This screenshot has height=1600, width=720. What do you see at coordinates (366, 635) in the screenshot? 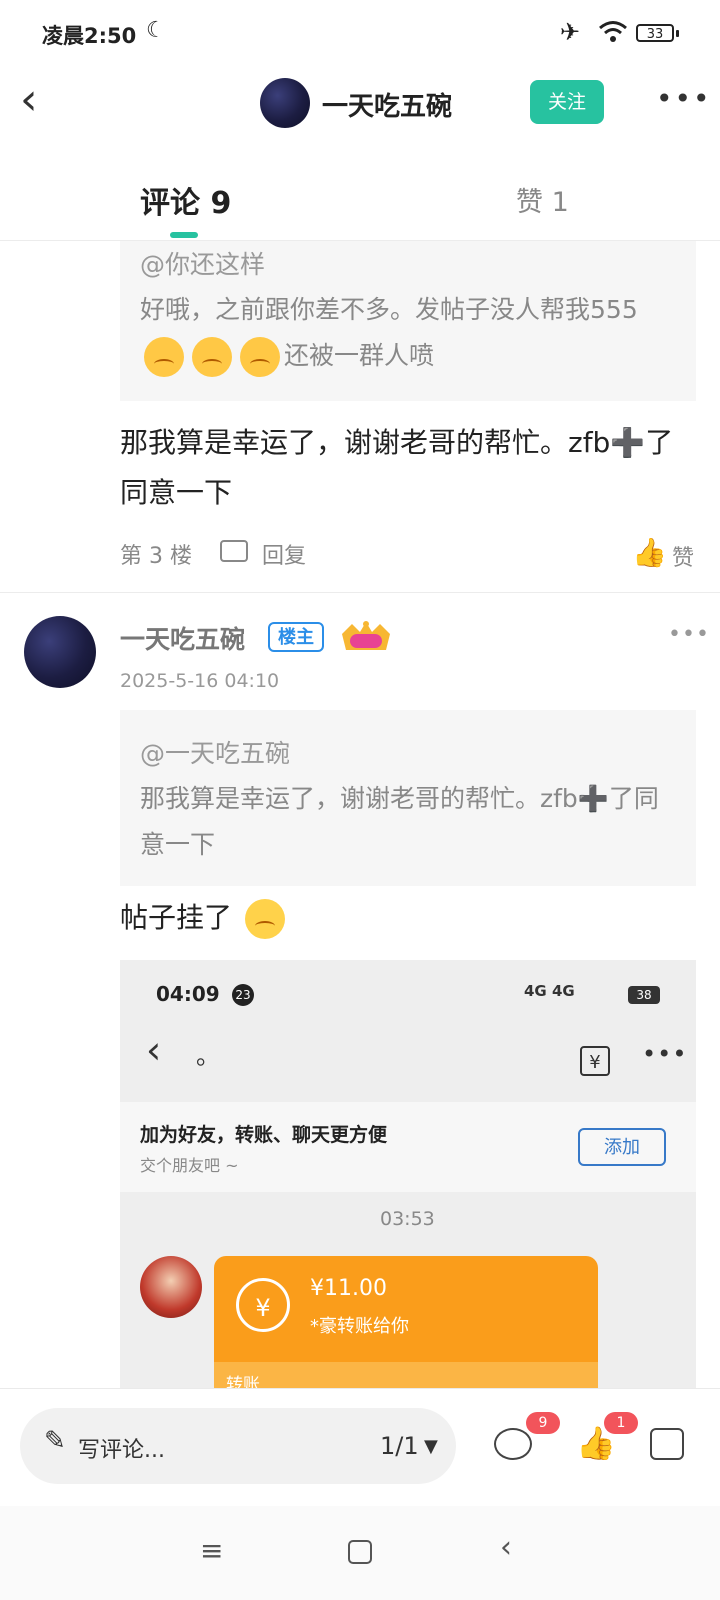
I see `crown-badge-icon` at bounding box center [366, 635].